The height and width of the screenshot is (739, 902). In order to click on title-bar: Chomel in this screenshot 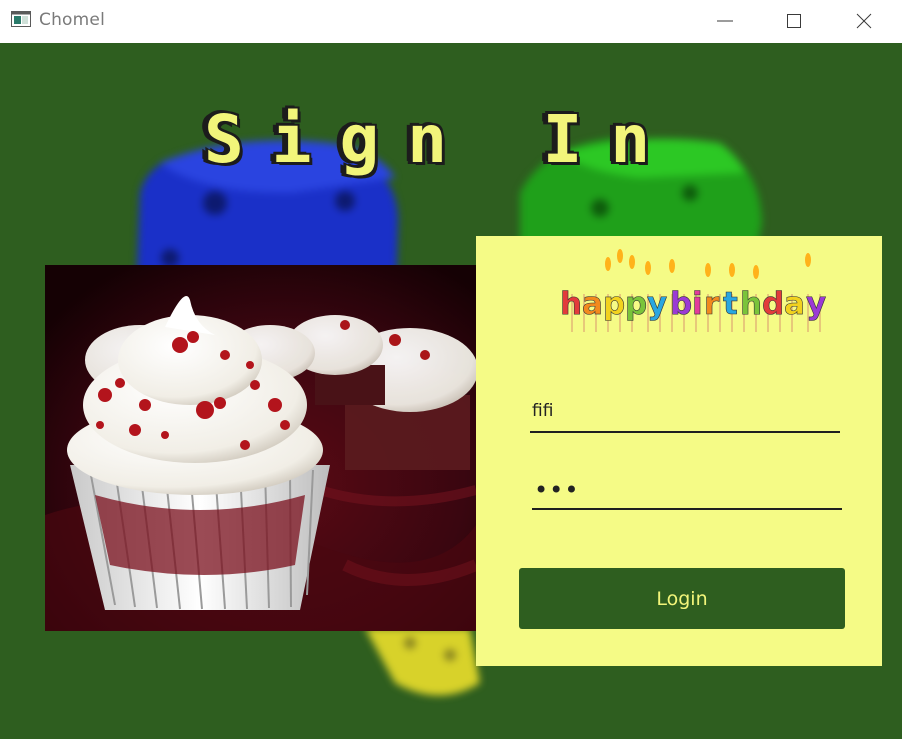, I will do `click(451, 21)`.